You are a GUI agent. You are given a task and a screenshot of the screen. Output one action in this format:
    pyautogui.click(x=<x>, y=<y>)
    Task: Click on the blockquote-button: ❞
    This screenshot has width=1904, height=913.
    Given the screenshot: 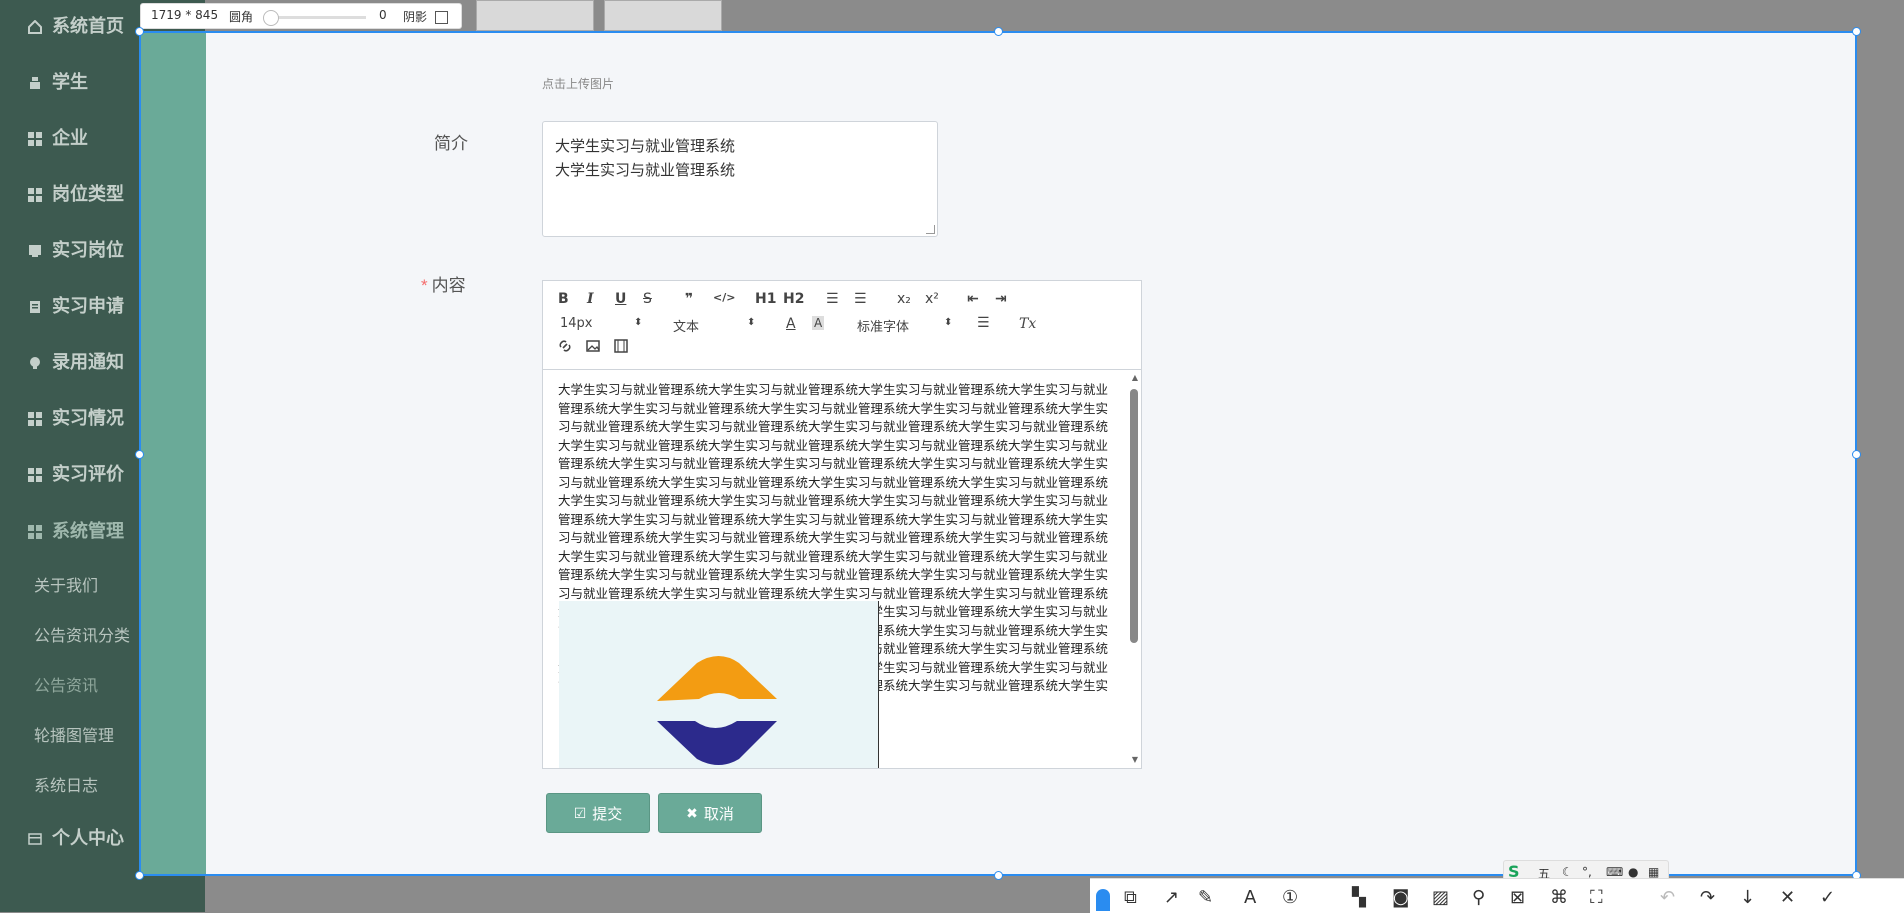 What is the action you would take?
    pyautogui.click(x=689, y=299)
    